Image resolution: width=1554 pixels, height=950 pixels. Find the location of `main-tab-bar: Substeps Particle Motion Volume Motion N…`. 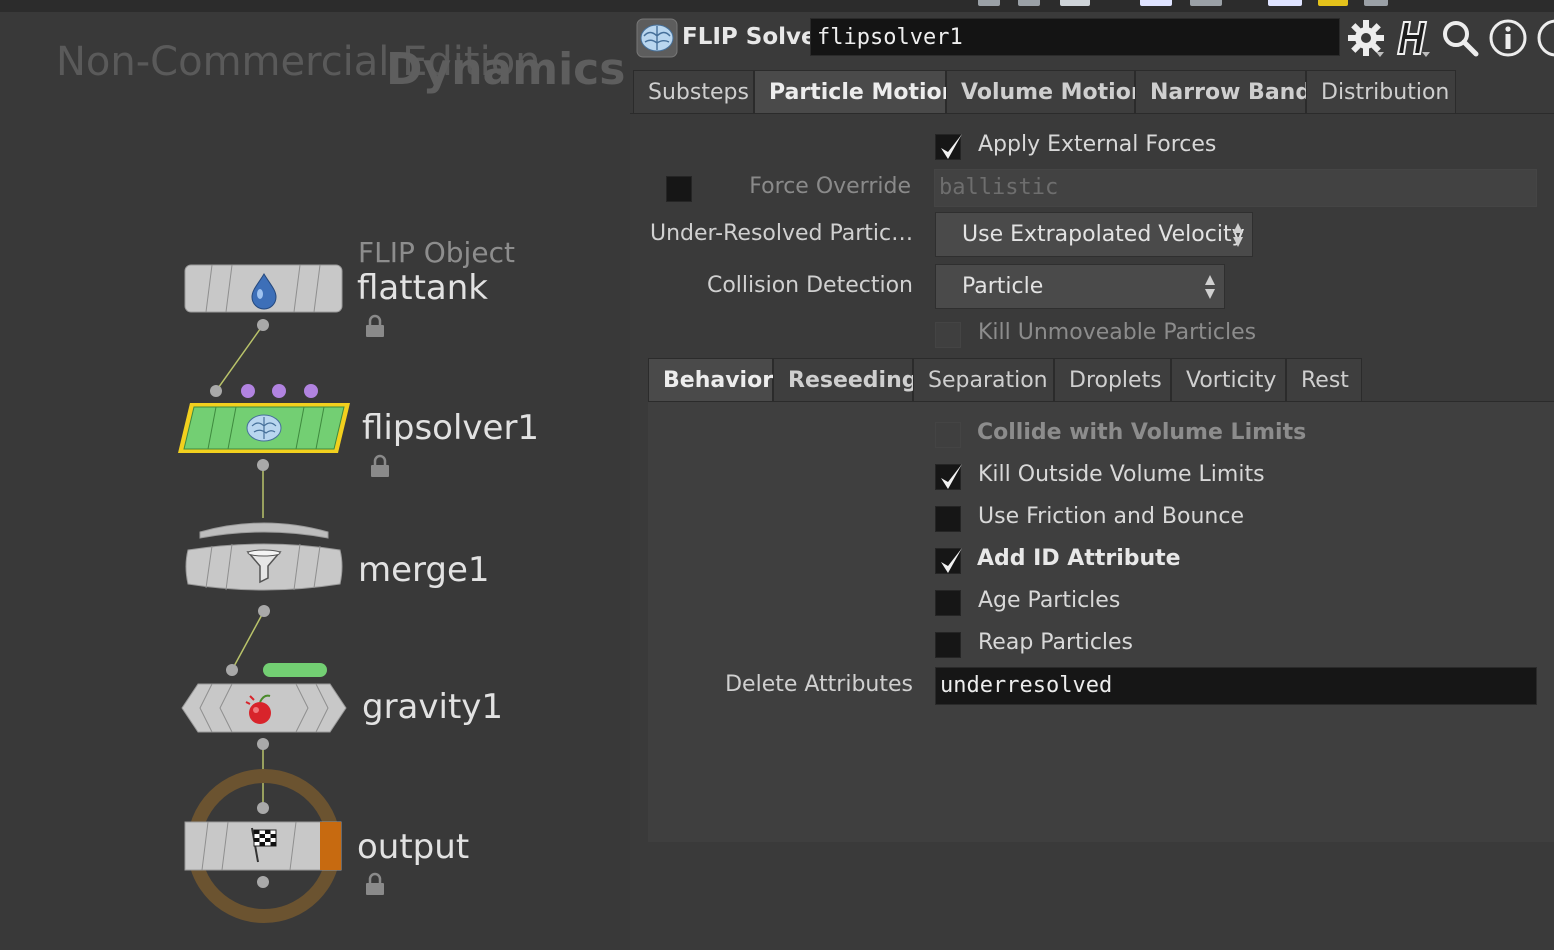

main-tab-bar: Substeps Particle Motion Volume Motion N… is located at coordinates (1044, 92).